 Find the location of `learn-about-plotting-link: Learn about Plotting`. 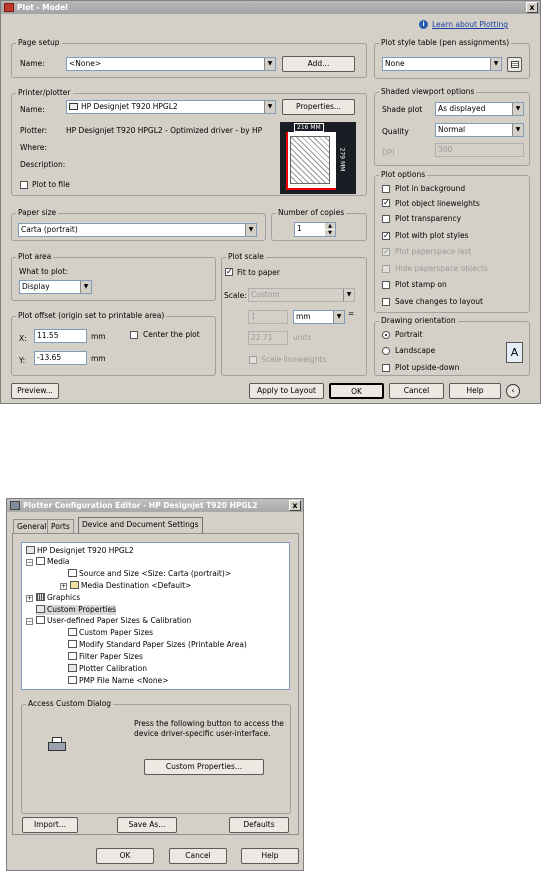

learn-about-plotting-link: Learn about Plotting is located at coordinates (470, 24).